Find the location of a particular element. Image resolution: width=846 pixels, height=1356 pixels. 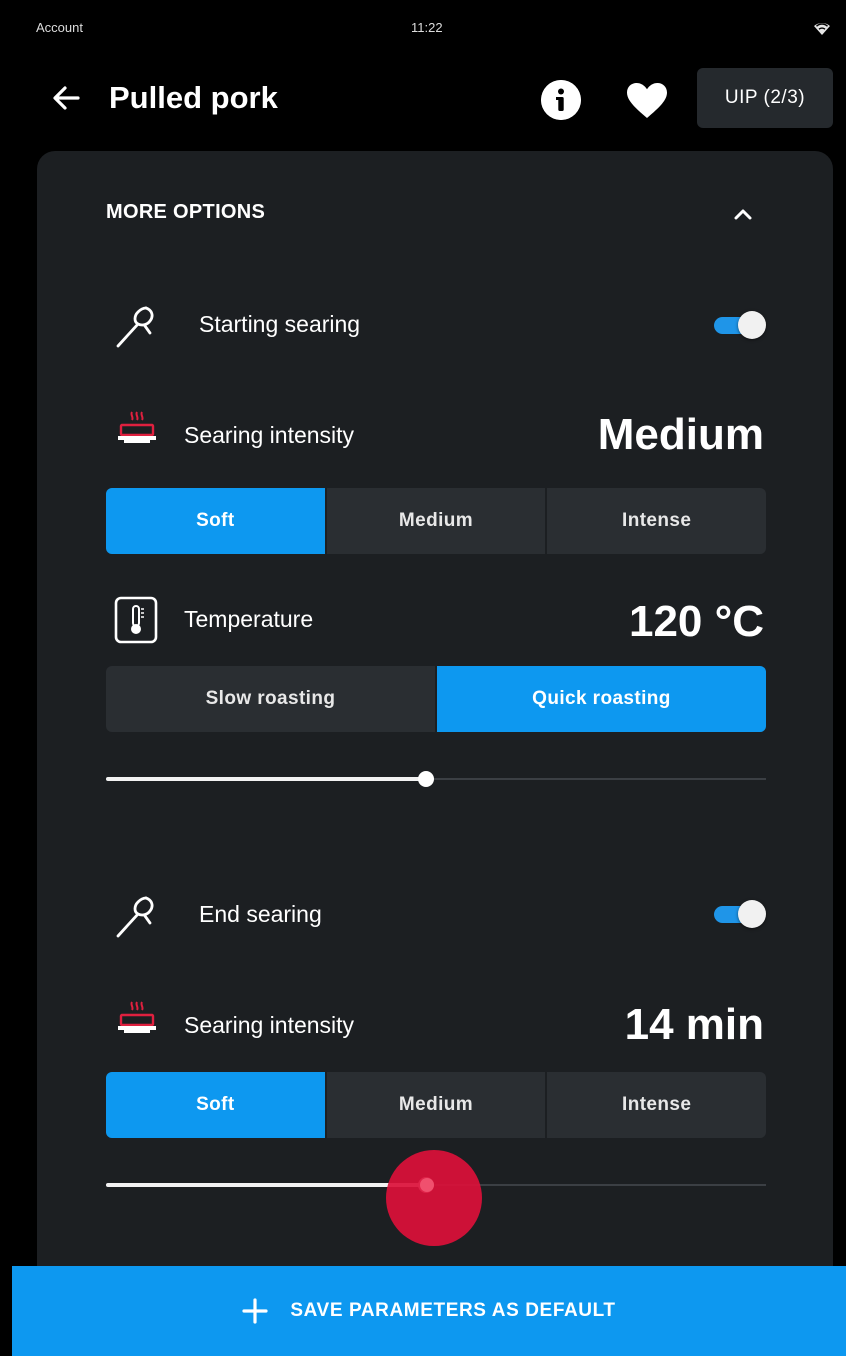

back-arrow-icon is located at coordinates (66, 98).